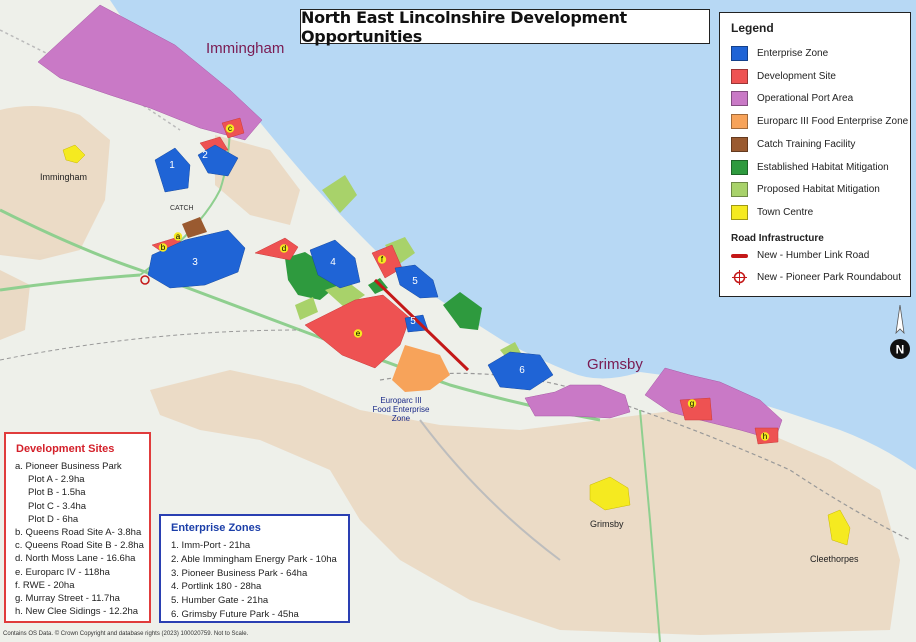 The image size is (916, 642). Describe the element at coordinates (172, 165) in the screenshot. I see `enterprise-zone-number: 1` at that location.